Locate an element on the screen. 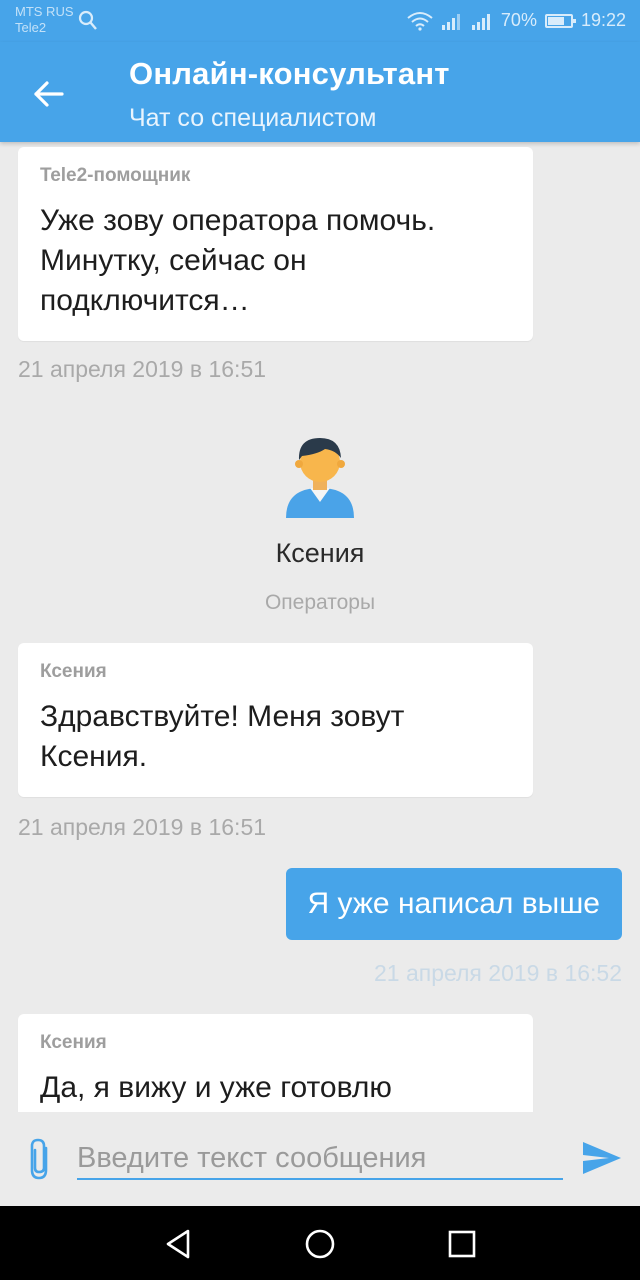  send-icon is located at coordinates (602, 1158).